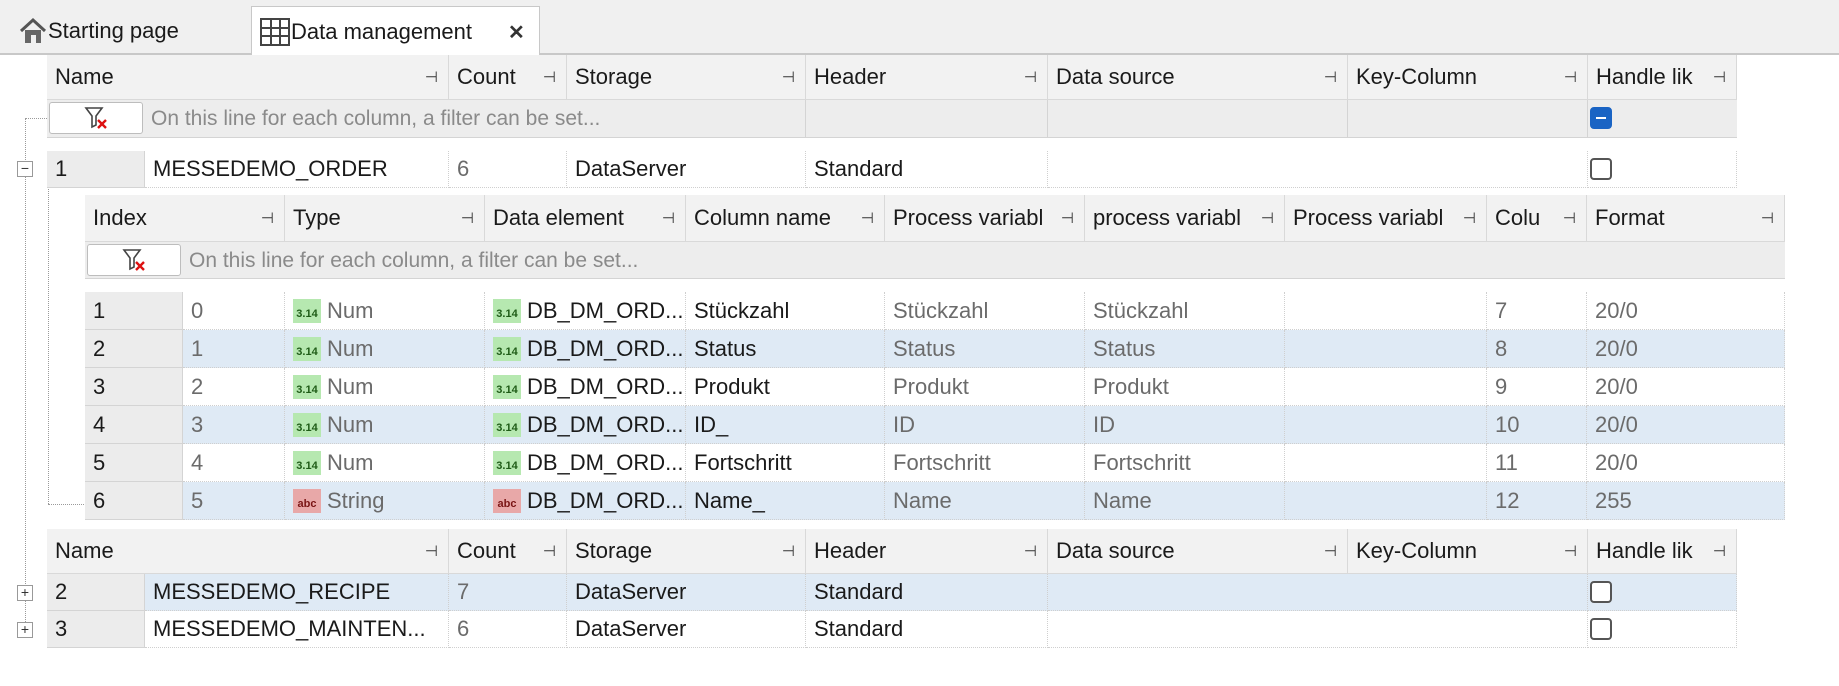 Image resolution: width=1839 pixels, height=686 pixels. I want to click on table-cell: 6, so click(508, 169).